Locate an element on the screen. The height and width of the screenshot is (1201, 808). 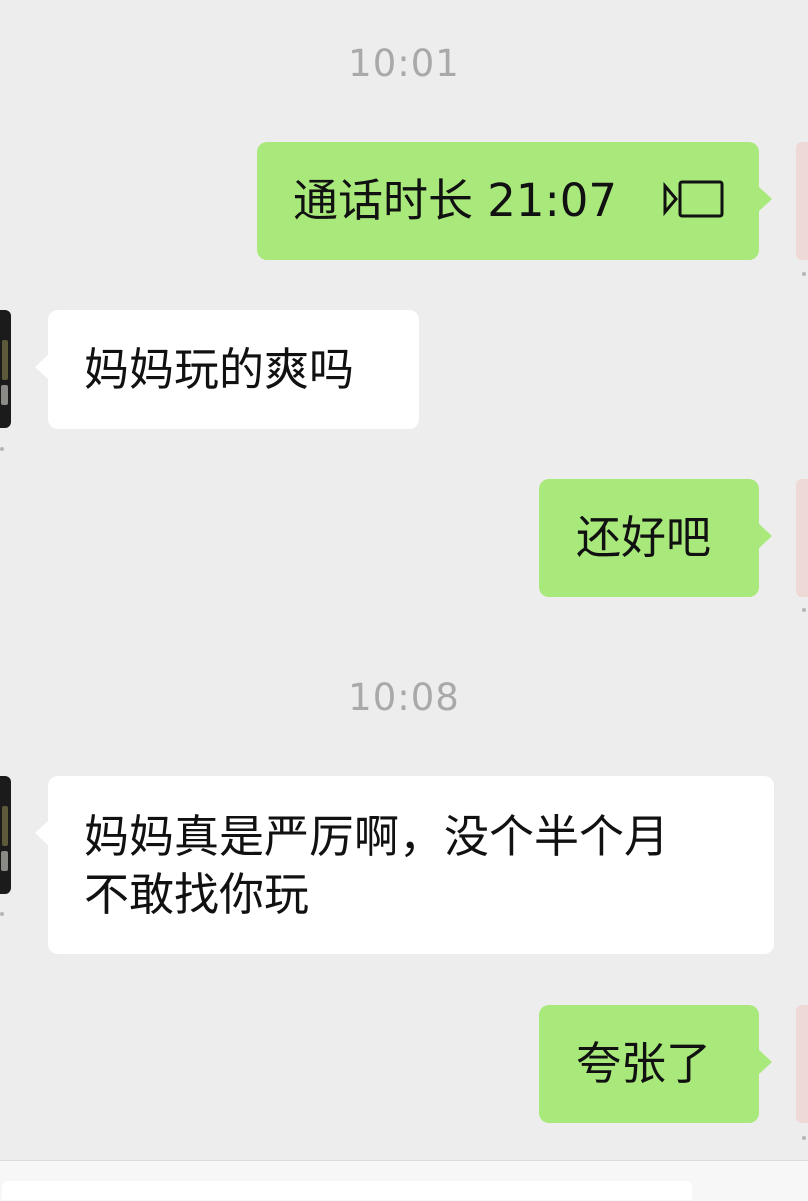
message-text-line: 妈妈真是严厉啊，没个半个月 is located at coordinates (377, 836).